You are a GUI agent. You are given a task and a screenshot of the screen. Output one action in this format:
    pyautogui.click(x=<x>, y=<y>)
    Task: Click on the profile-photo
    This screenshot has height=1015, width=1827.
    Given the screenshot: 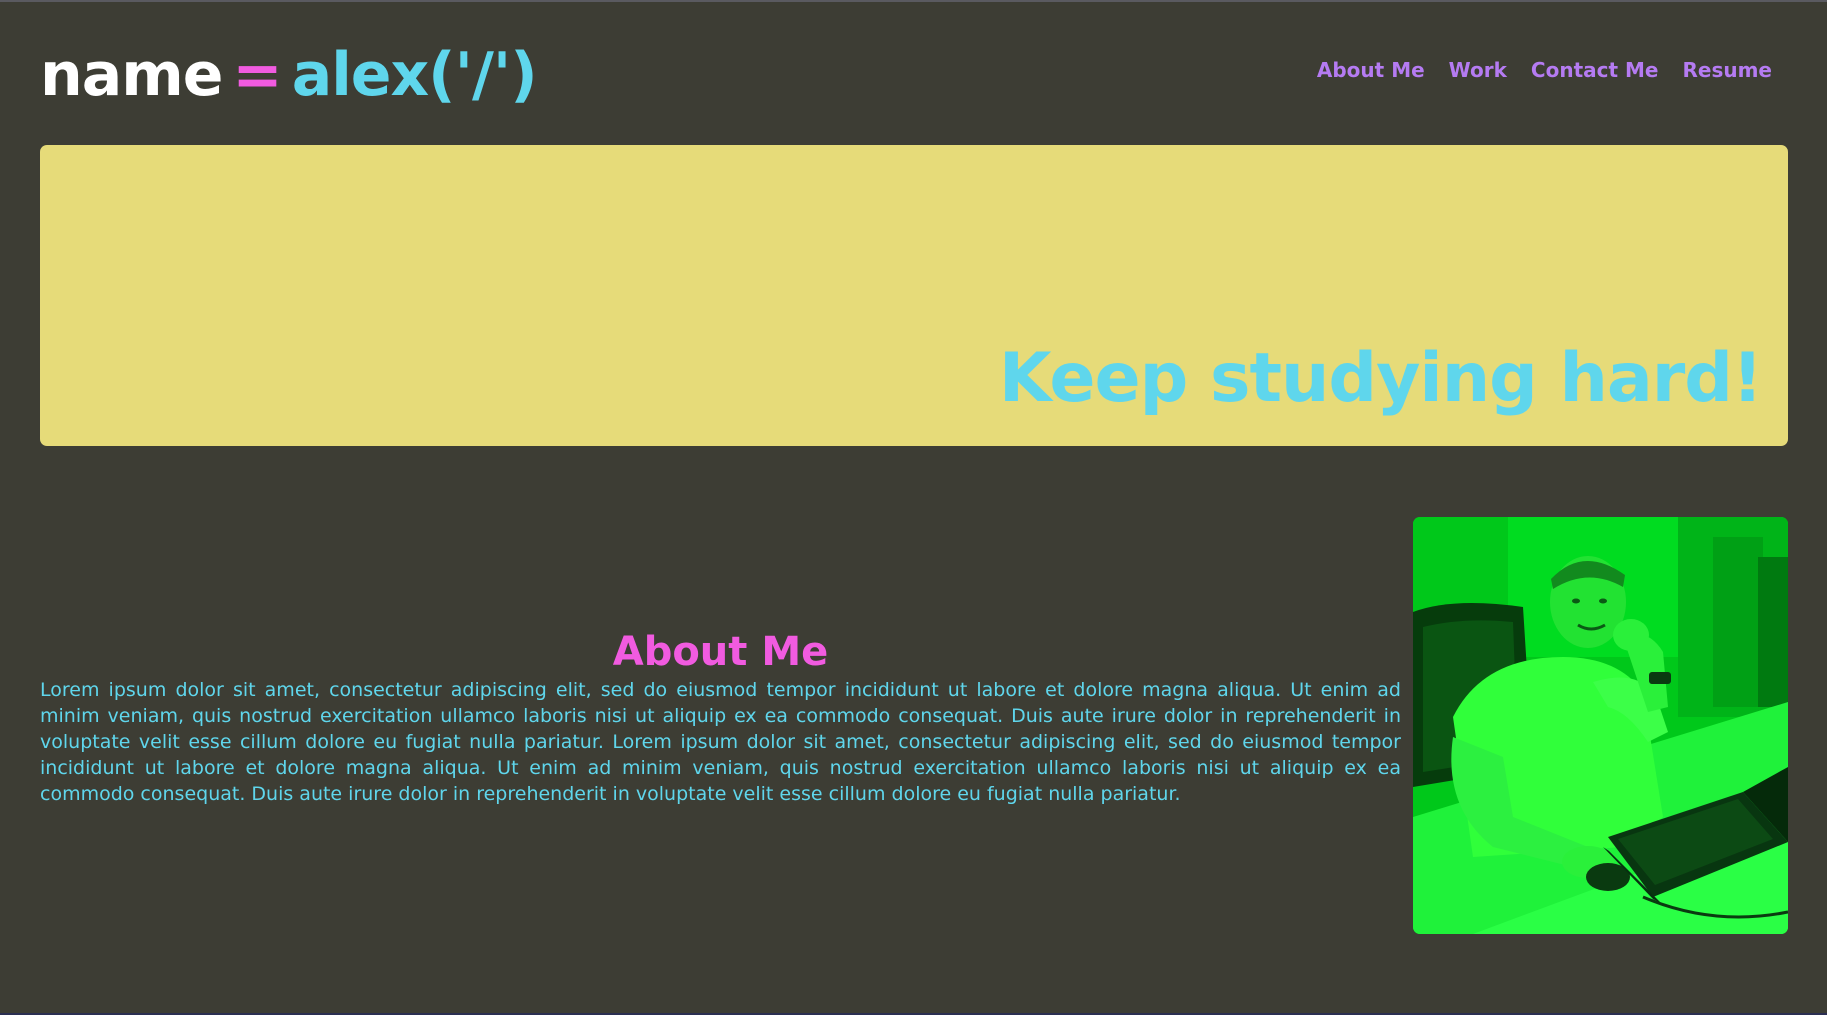 What is the action you would take?
    pyautogui.click(x=1600, y=725)
    